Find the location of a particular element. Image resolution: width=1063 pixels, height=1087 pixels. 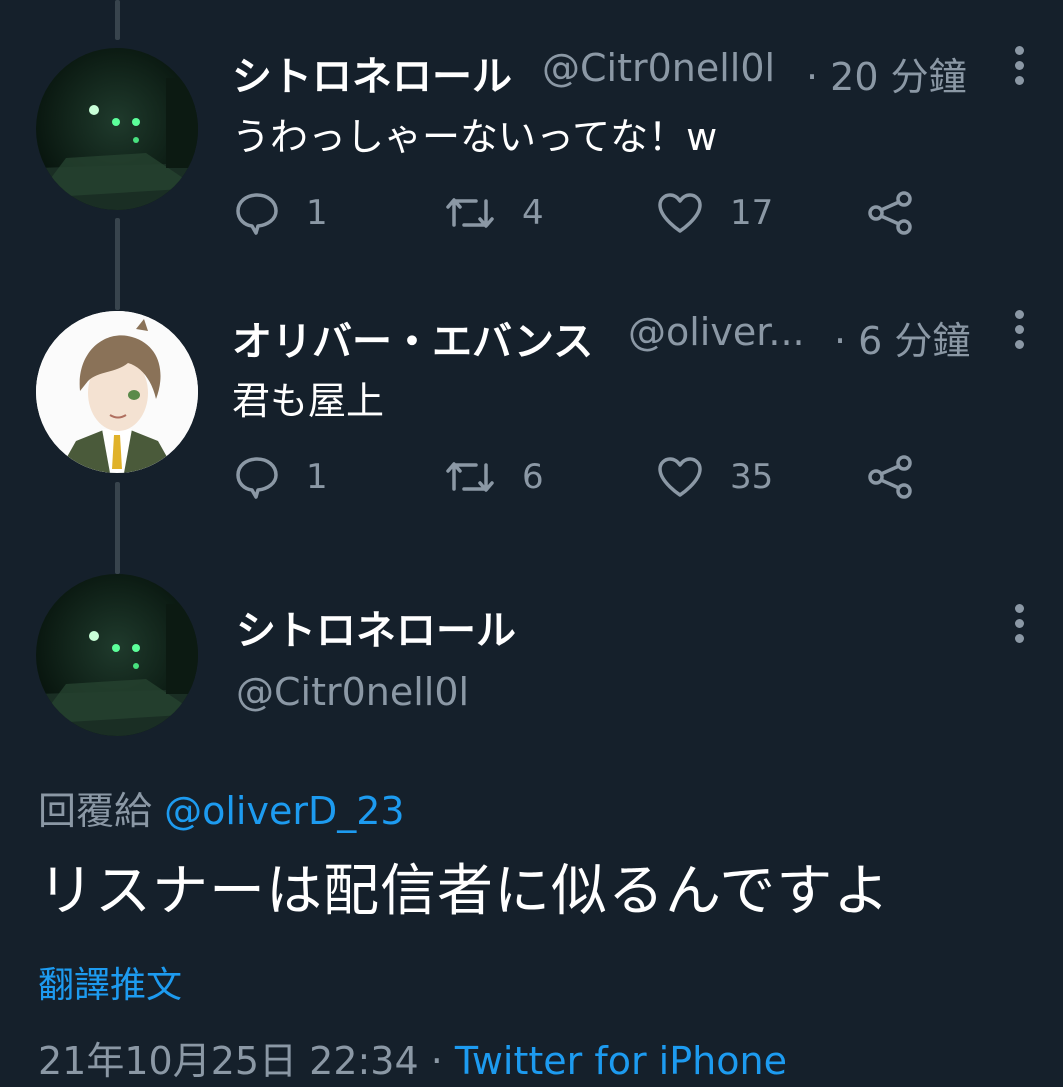

main-tweet-text: リスナーは配信者に似るんですよ is located at coordinates (464, 891).